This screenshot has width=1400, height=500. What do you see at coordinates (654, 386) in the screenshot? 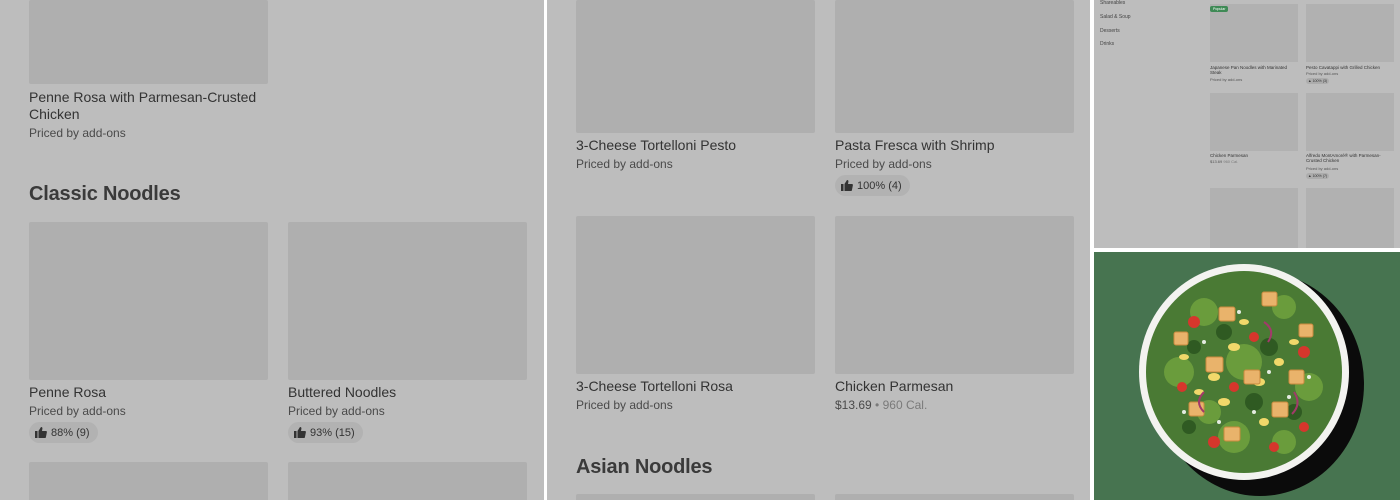
I see `item-title: 3-Cheese Tortelloni Rosa` at bounding box center [654, 386].